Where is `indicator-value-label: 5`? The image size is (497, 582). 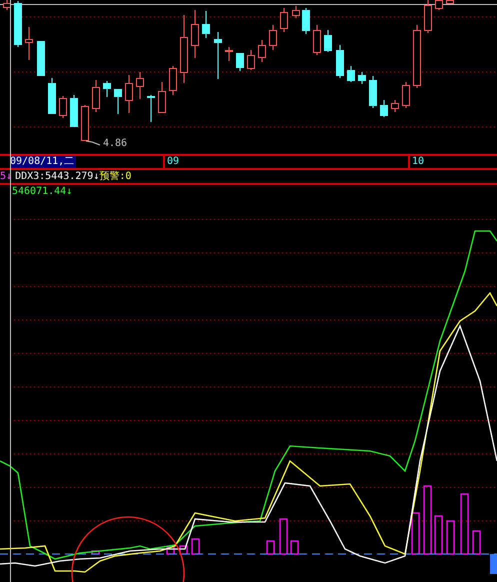 indicator-value-label: 5 is located at coordinates (3, 176).